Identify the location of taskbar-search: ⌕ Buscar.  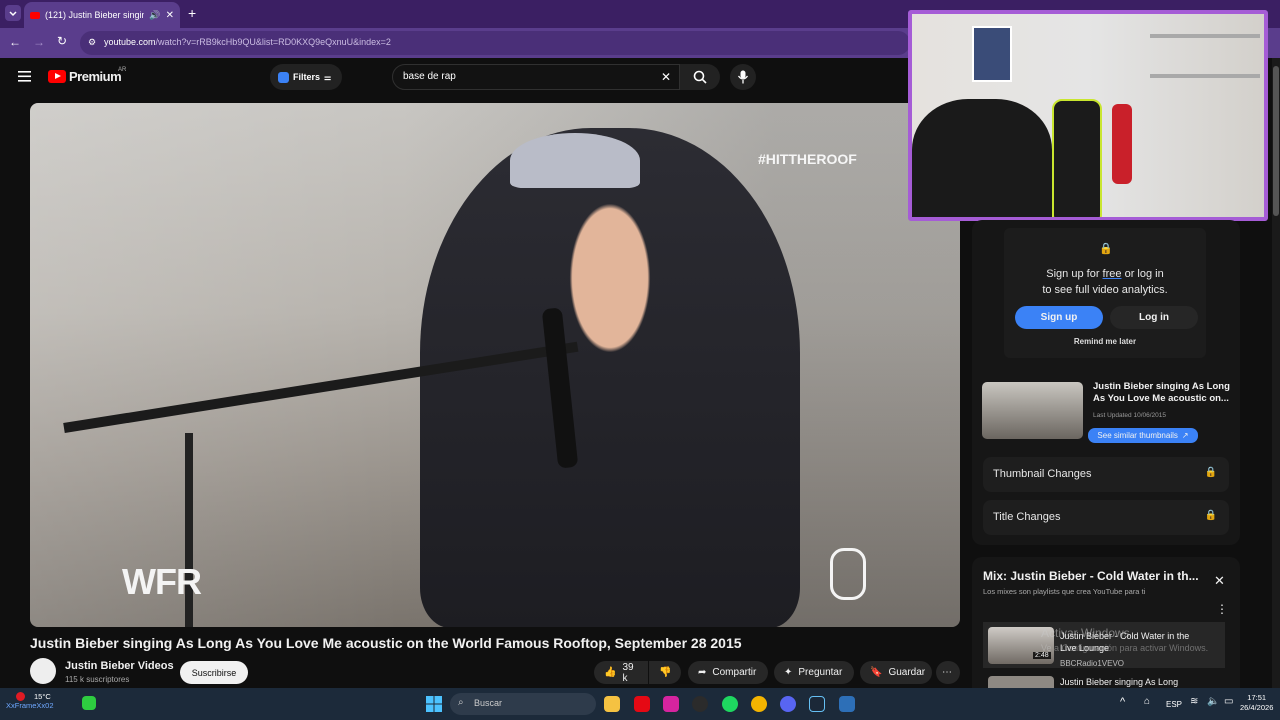
(523, 704).